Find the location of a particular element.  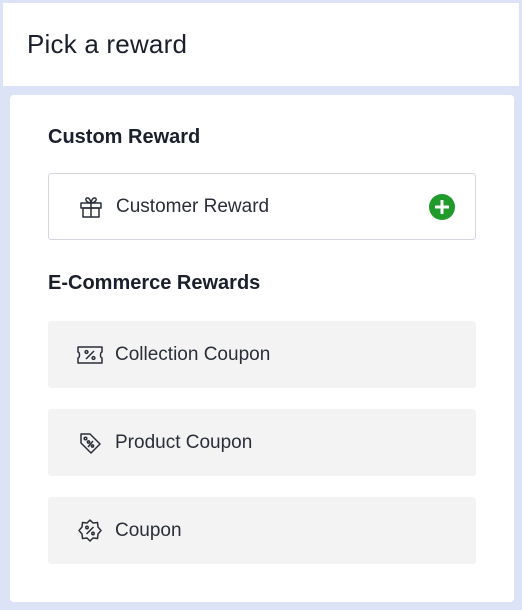

gift-icon is located at coordinates (91, 207).